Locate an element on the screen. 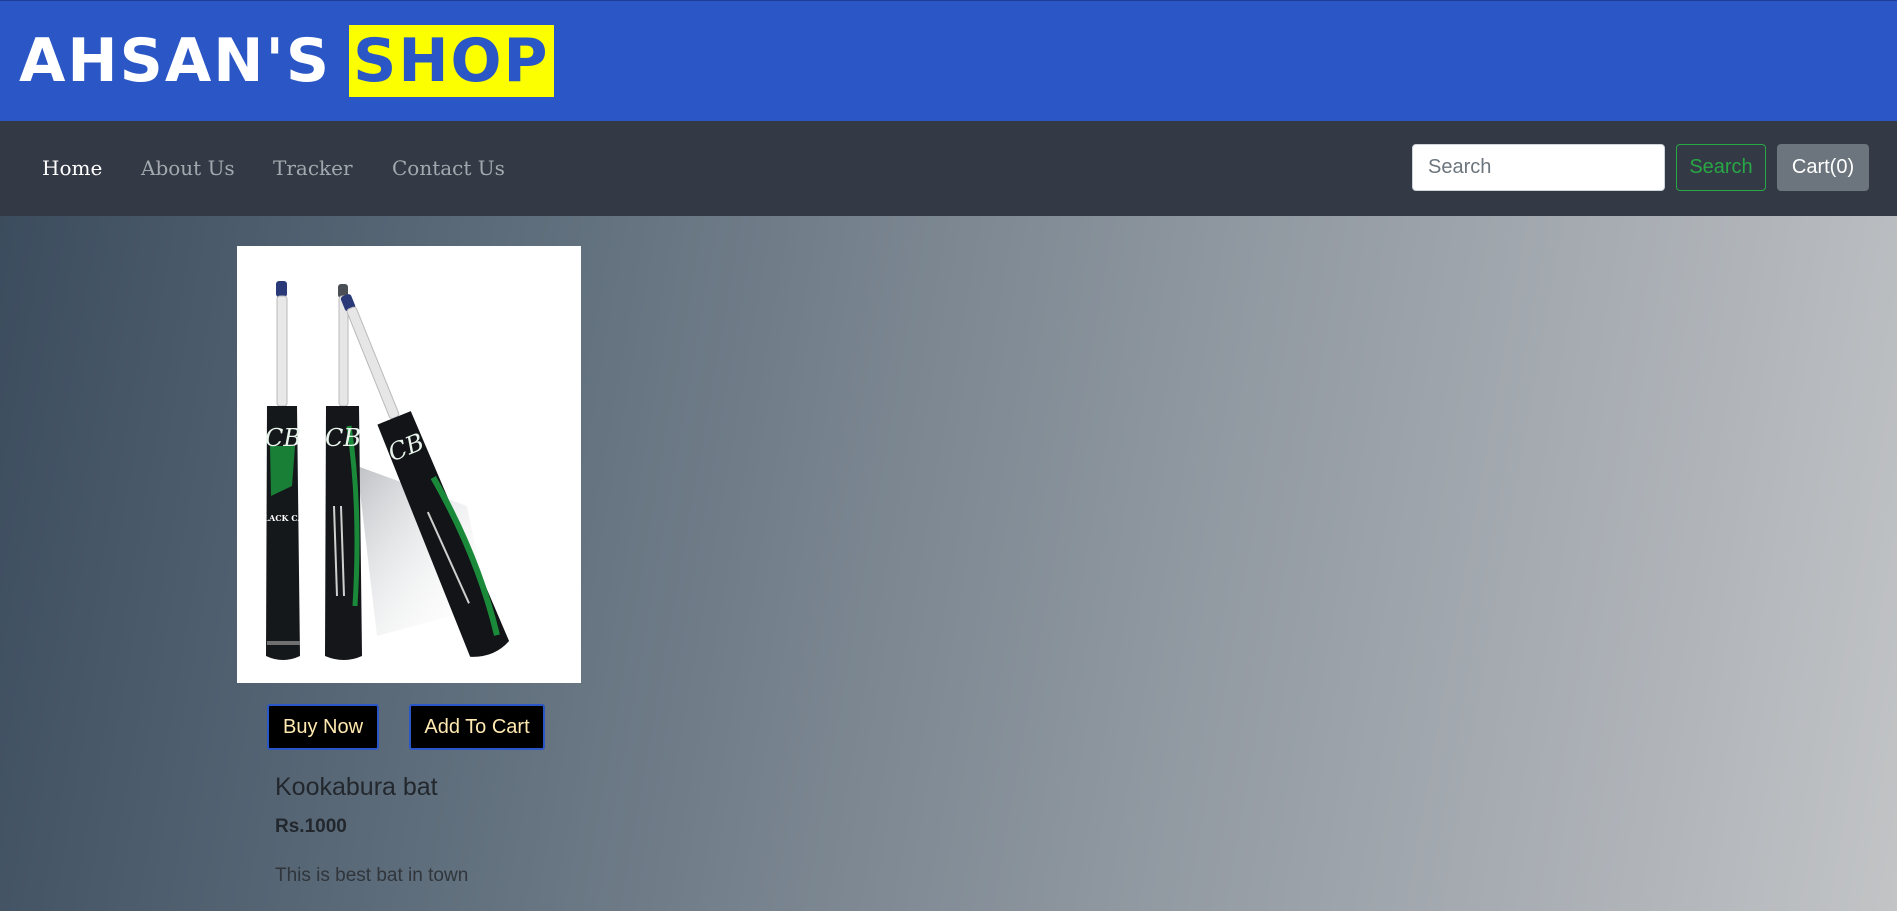 The height and width of the screenshot is (911, 1897). add-to-cart-button: Add To Cart is located at coordinates (477, 727).